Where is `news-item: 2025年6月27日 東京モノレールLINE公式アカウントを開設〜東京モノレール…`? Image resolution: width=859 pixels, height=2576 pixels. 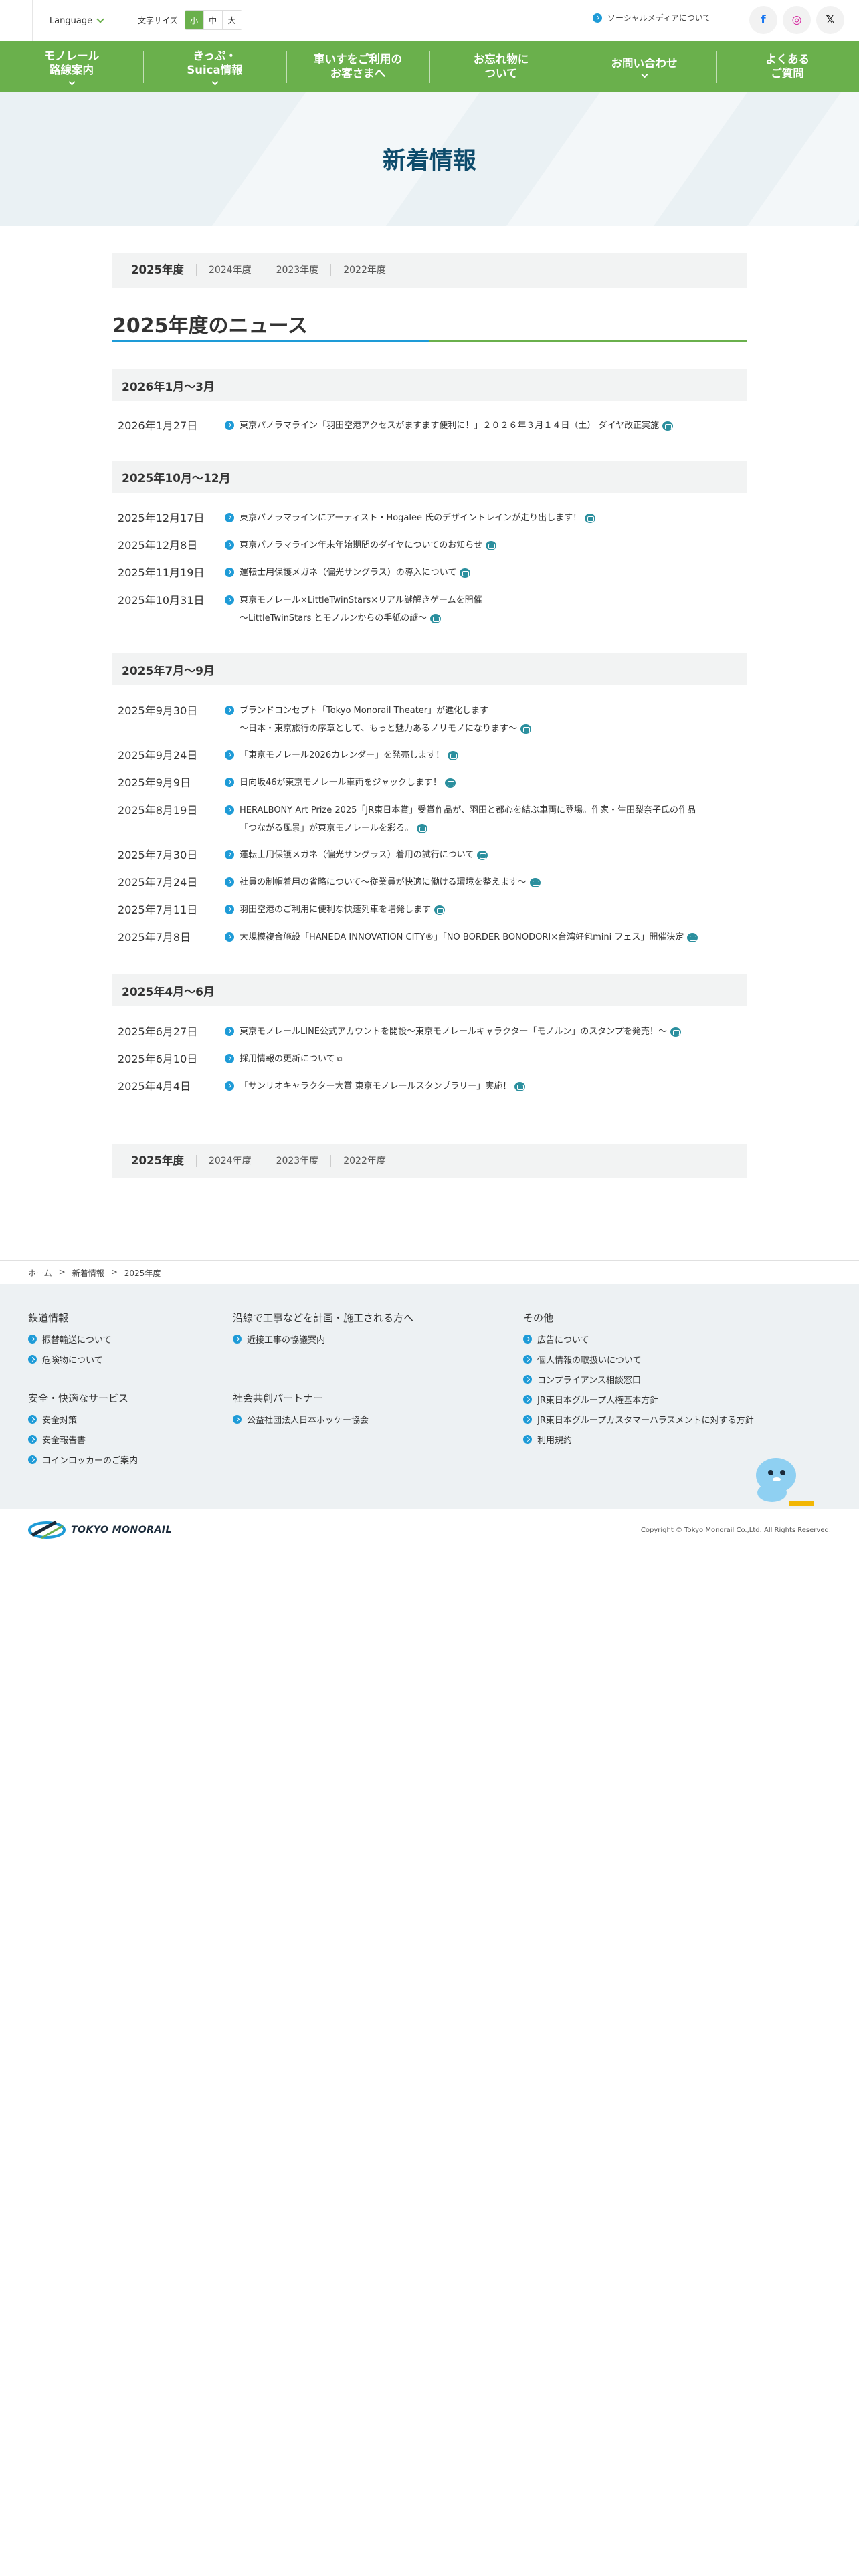 news-item: 2025年6月27日 東京モノレールLINE公式アカウントを開設〜東京モノレール… is located at coordinates (433, 1032).